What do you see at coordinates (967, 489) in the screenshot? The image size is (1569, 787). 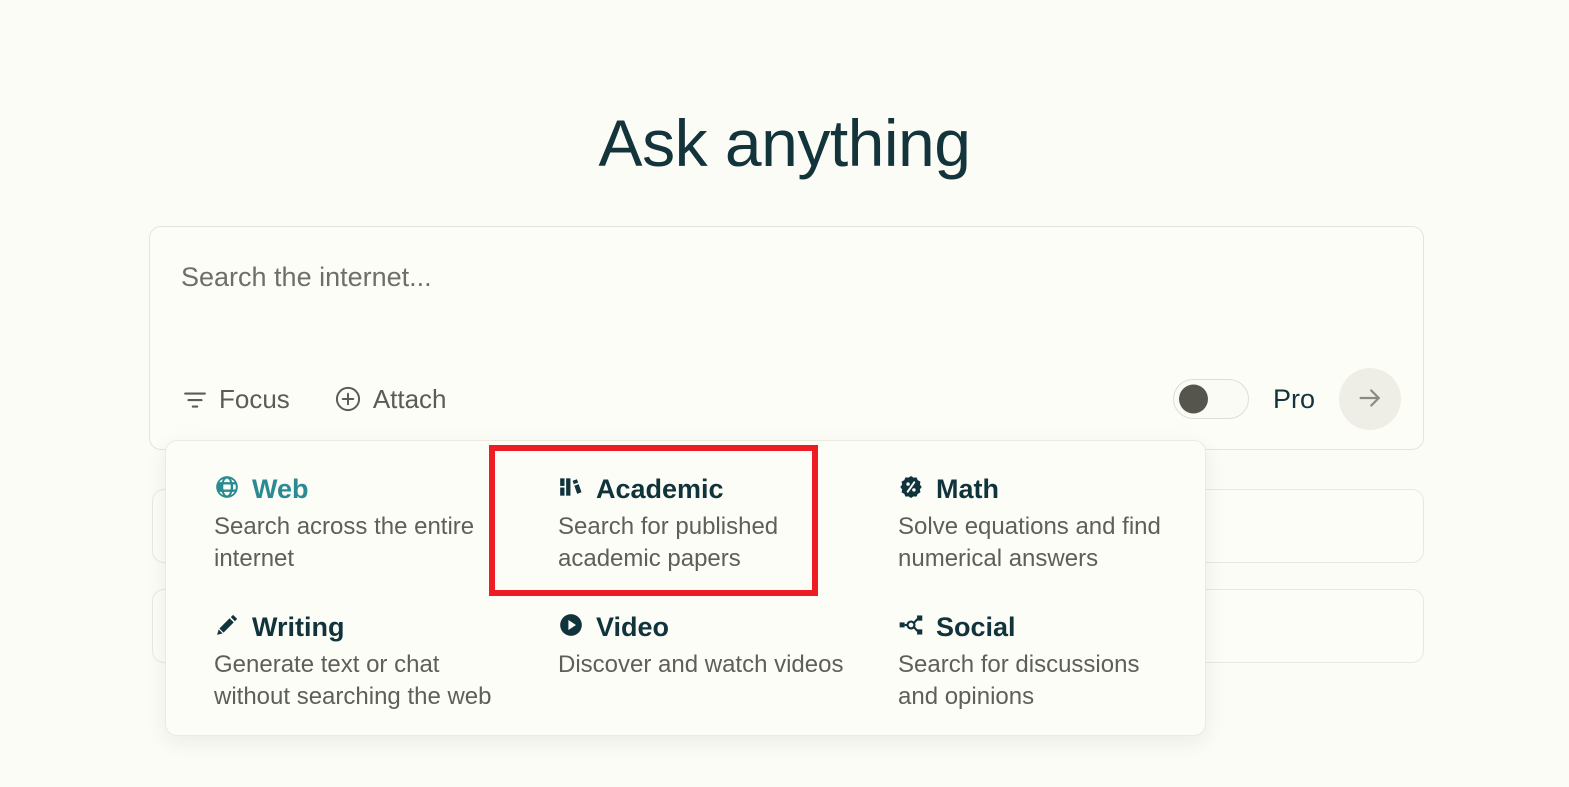 I see `focus-option-label: Math` at bounding box center [967, 489].